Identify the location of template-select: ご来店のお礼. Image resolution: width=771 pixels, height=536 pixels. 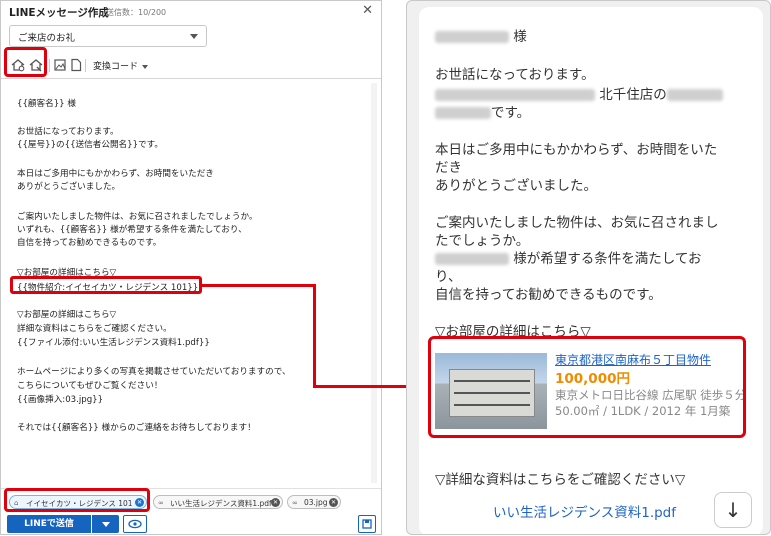
(108, 36).